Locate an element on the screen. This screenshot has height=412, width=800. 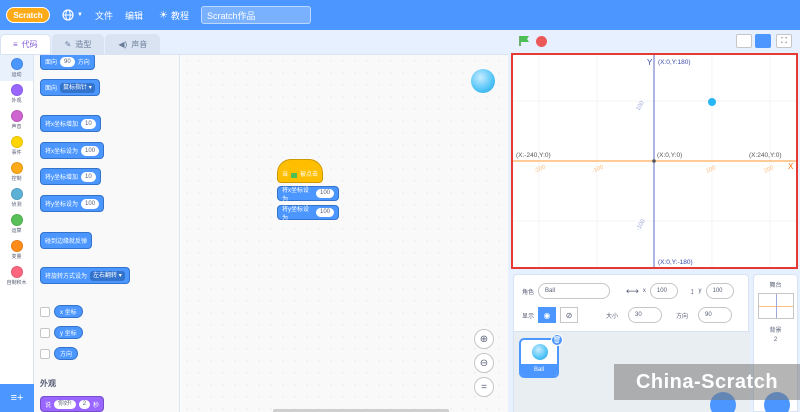
stop-button is located at coordinates (541, 41).